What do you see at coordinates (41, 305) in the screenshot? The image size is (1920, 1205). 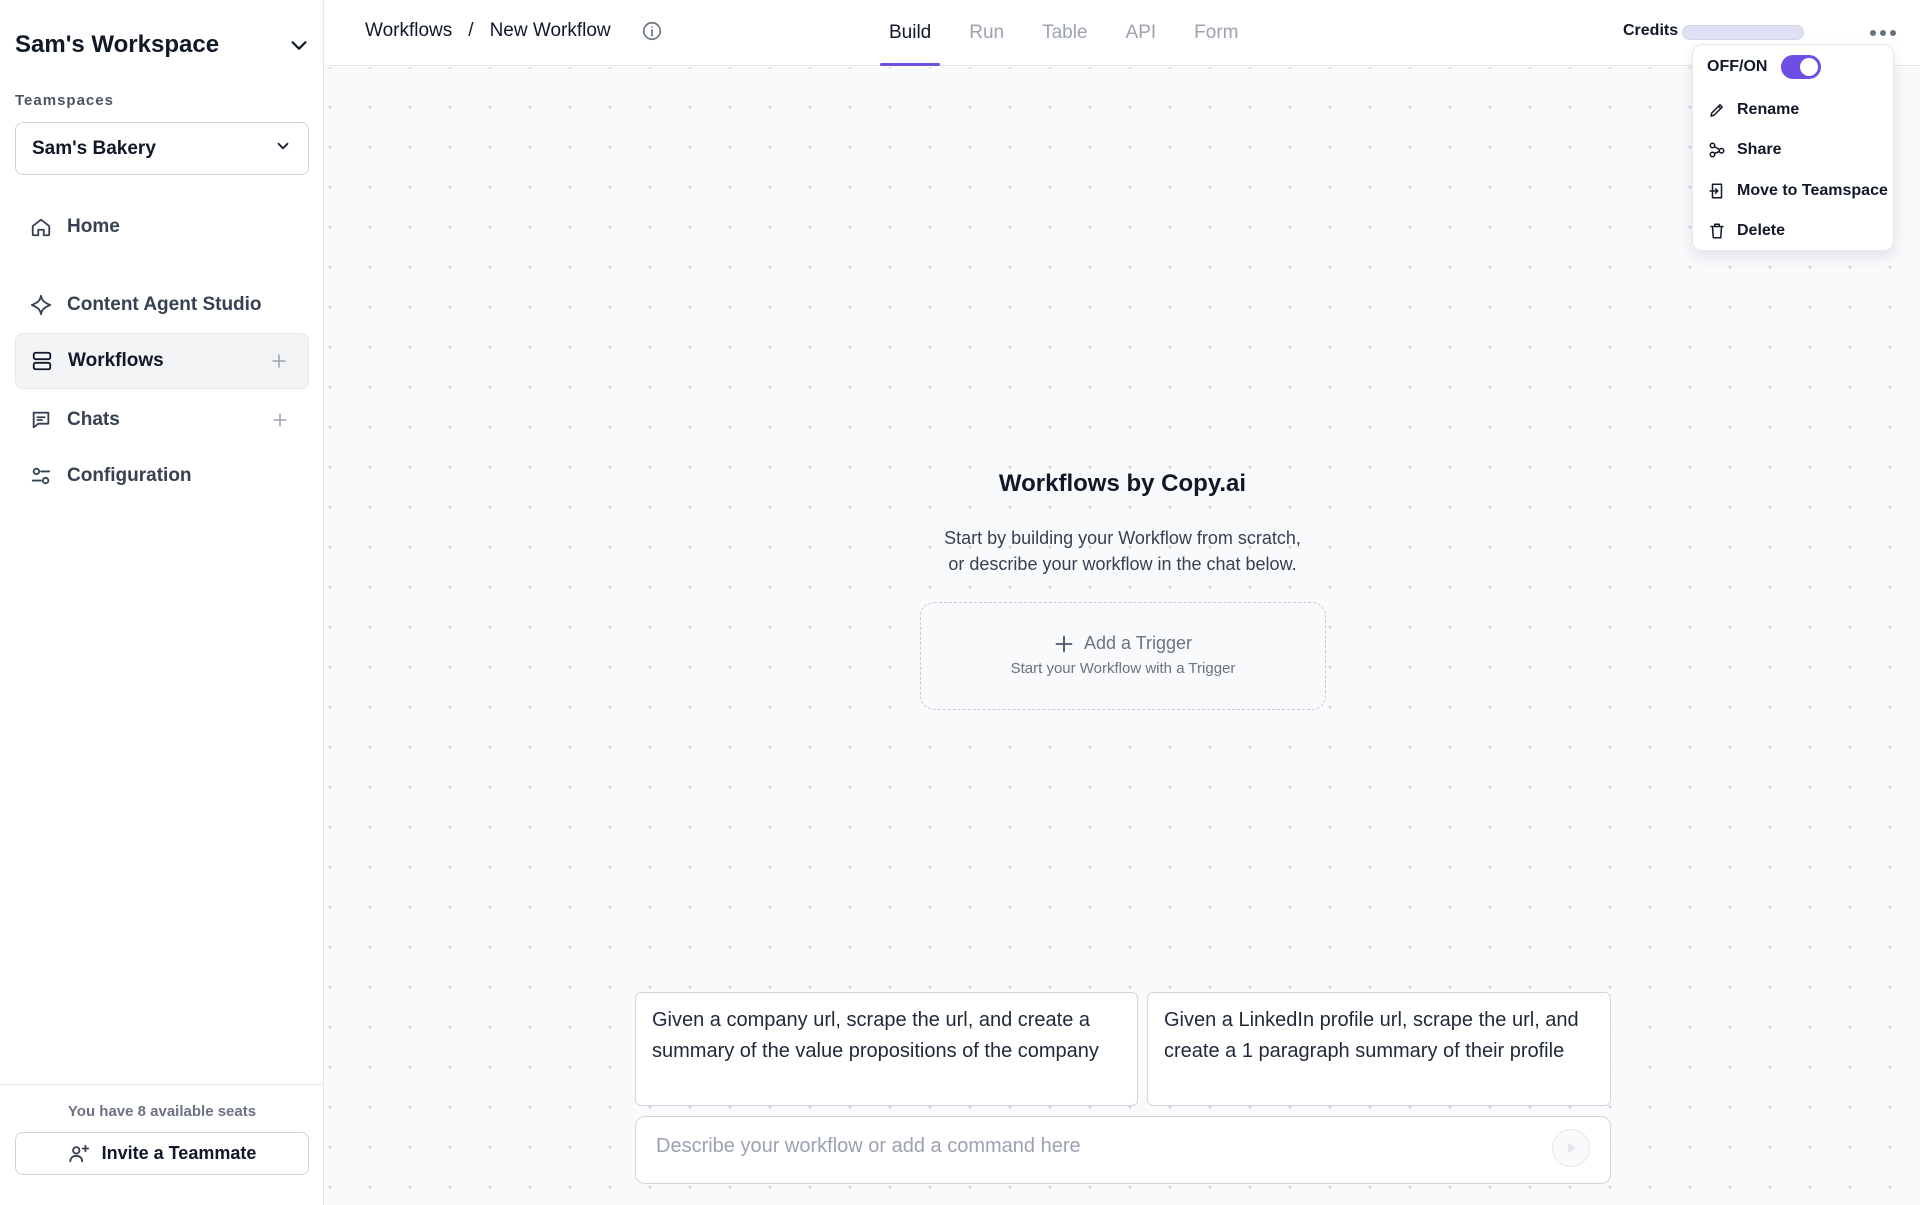 I see `sparkle-icon` at bounding box center [41, 305].